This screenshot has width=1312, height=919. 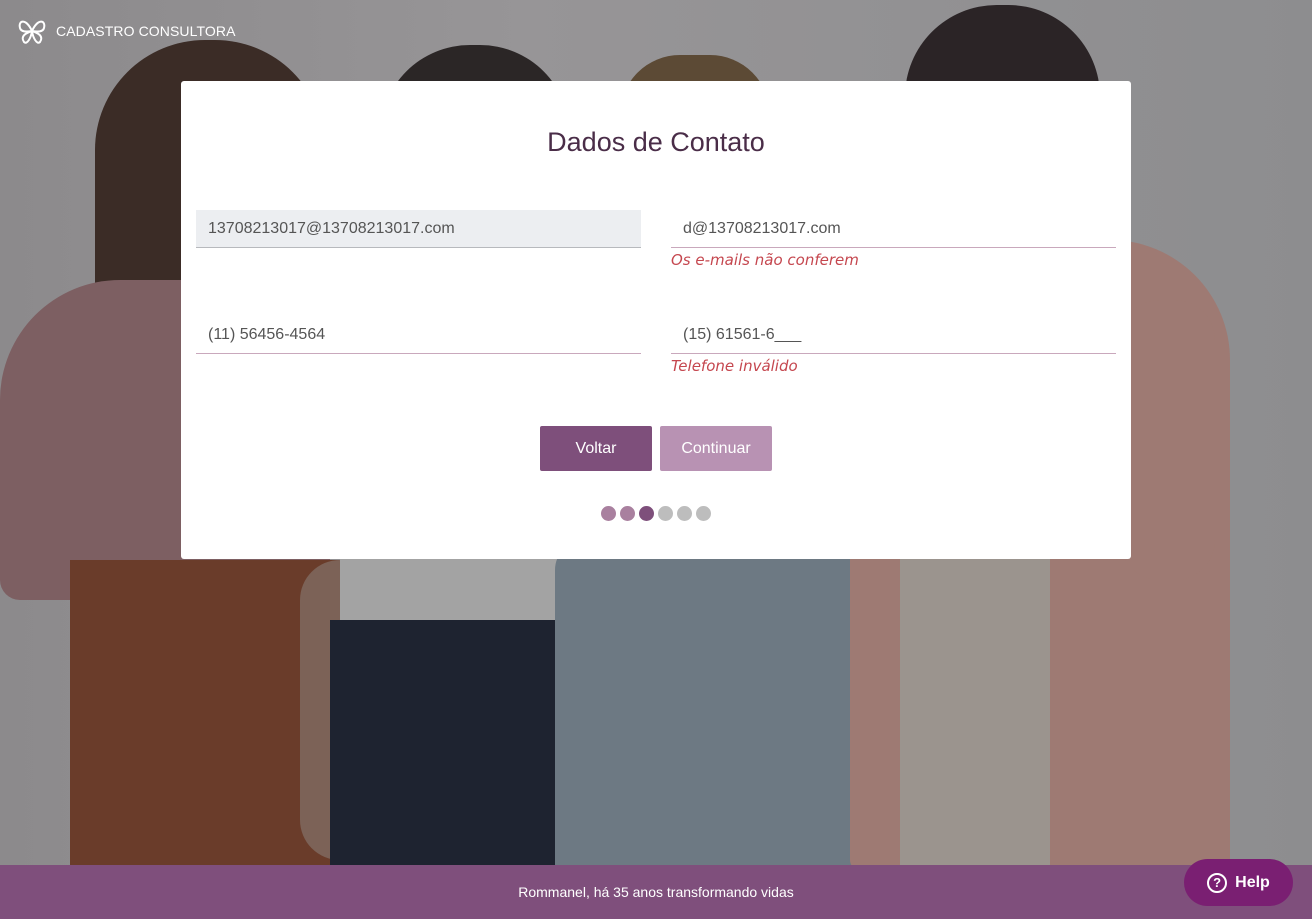 I want to click on butterfly-logo-icon, so click(x=32, y=32).